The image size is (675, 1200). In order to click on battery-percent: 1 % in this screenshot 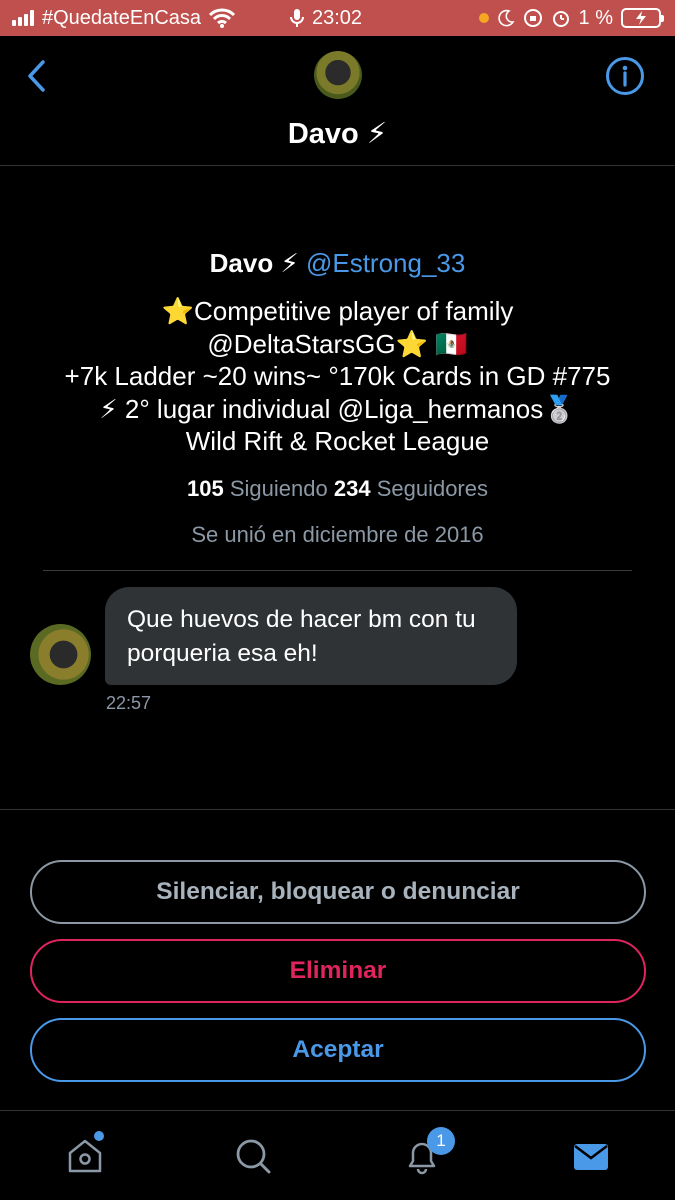, I will do `click(595, 17)`.